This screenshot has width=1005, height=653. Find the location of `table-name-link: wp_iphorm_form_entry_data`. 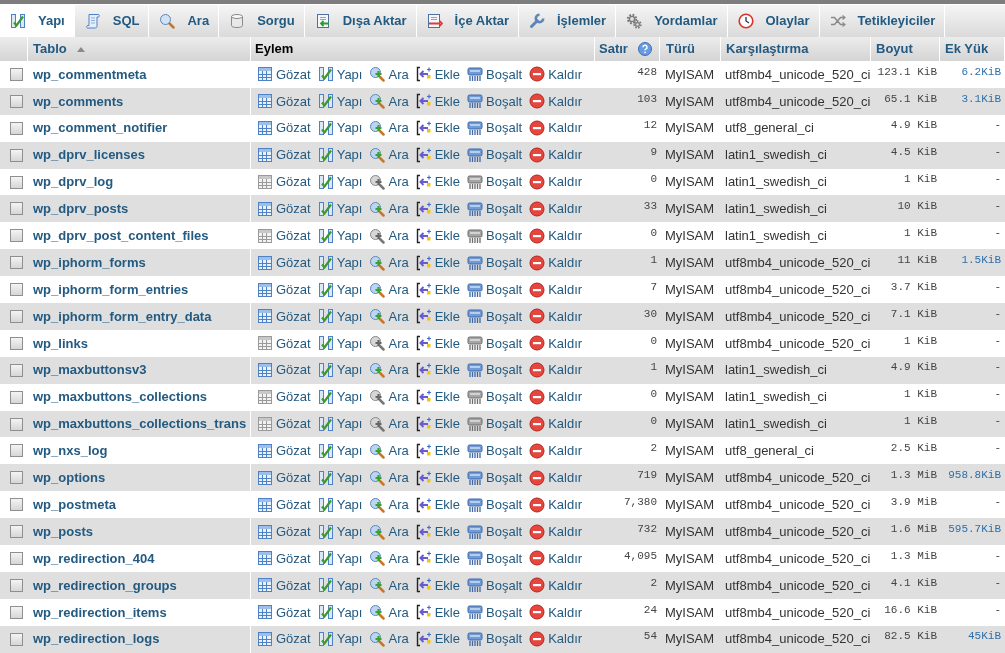

table-name-link: wp_iphorm_form_entry_data is located at coordinates (122, 316).